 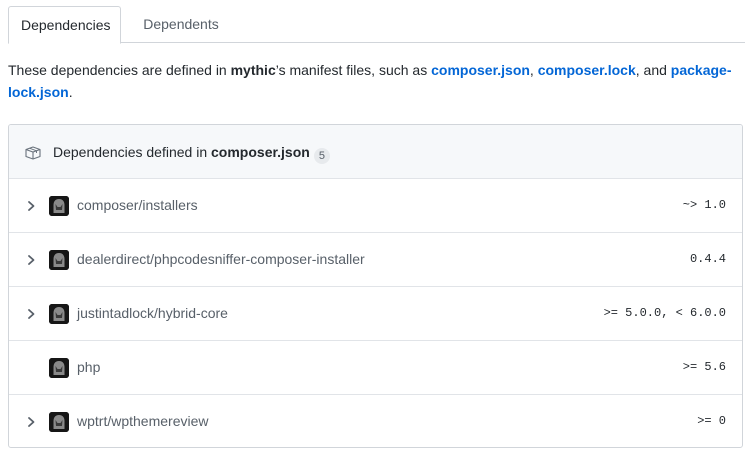 What do you see at coordinates (587, 70) in the screenshot?
I see `composer-lock-link: composer.lock` at bounding box center [587, 70].